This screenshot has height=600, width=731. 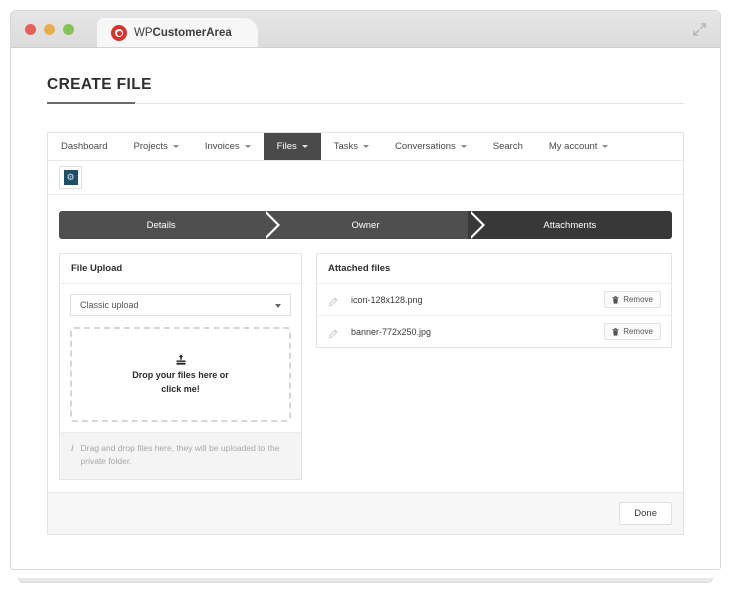 What do you see at coordinates (143, 33) in the screenshot?
I see `tab-label-prefix: WP` at bounding box center [143, 33].